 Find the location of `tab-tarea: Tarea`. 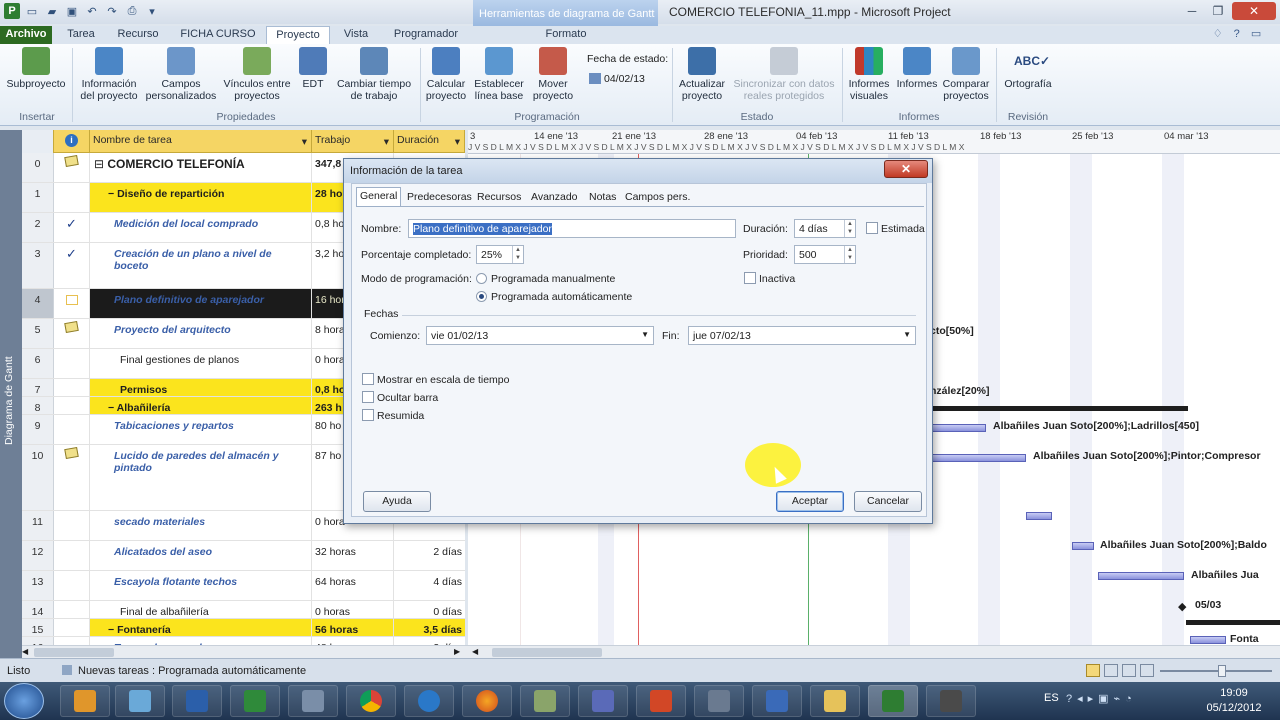

tab-tarea: Tarea is located at coordinates (81, 35).